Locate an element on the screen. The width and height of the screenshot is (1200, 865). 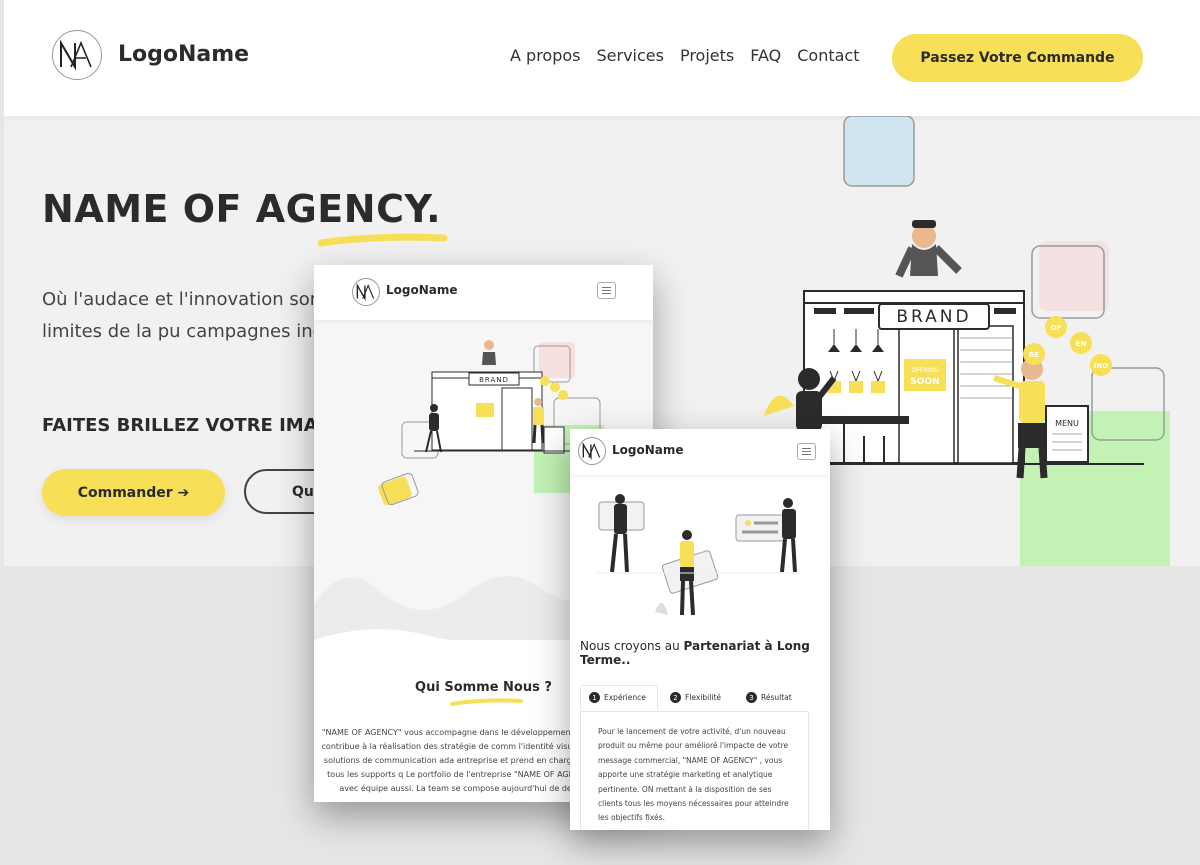
svg-text: RE is located at coordinates (1034, 355).